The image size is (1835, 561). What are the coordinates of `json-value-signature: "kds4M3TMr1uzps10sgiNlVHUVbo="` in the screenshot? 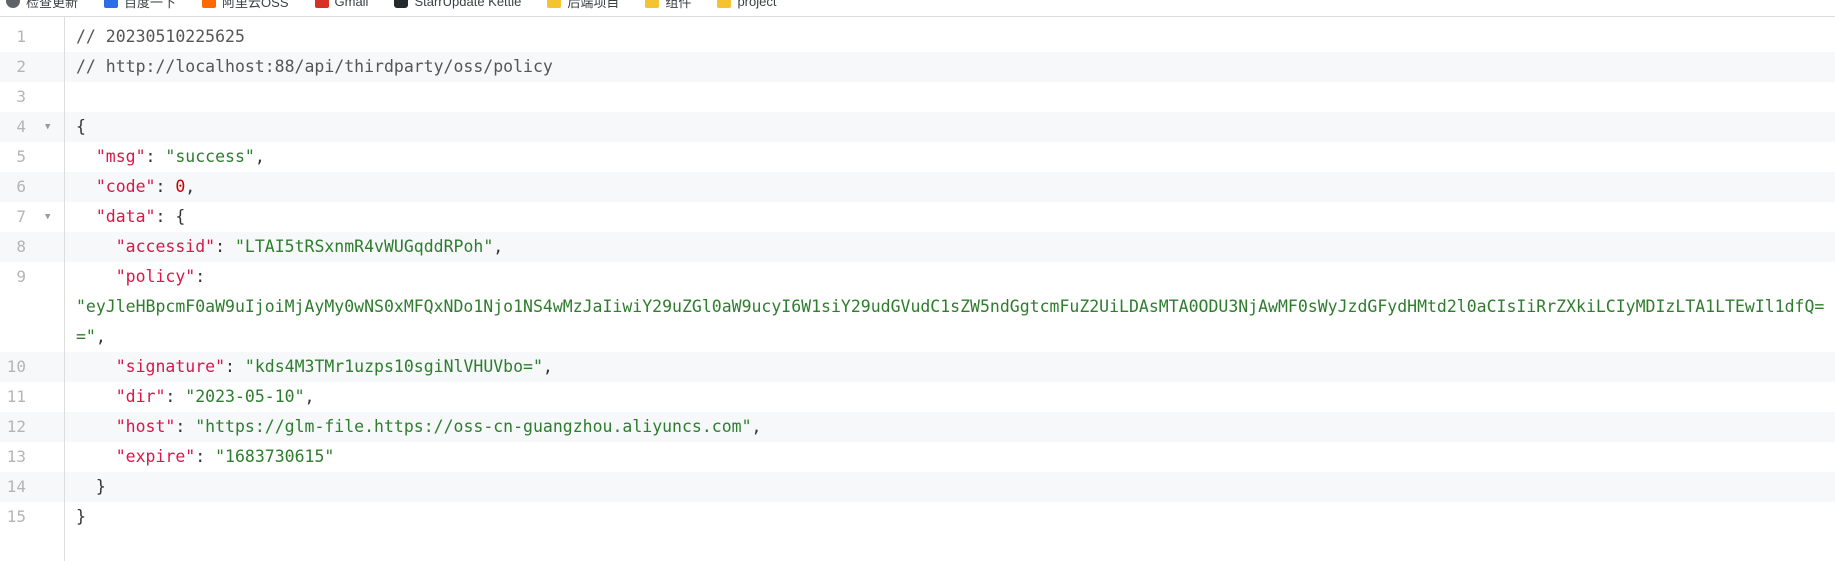 It's located at (393, 366).